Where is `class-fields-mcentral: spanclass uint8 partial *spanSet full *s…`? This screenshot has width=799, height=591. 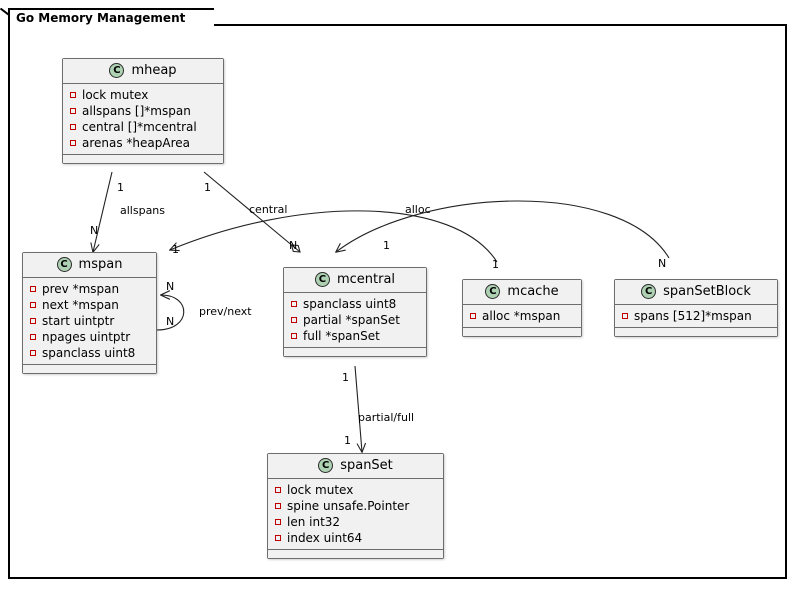 class-fields-mcentral: spanclass uint8 partial *spanSet full *s… is located at coordinates (355, 320).